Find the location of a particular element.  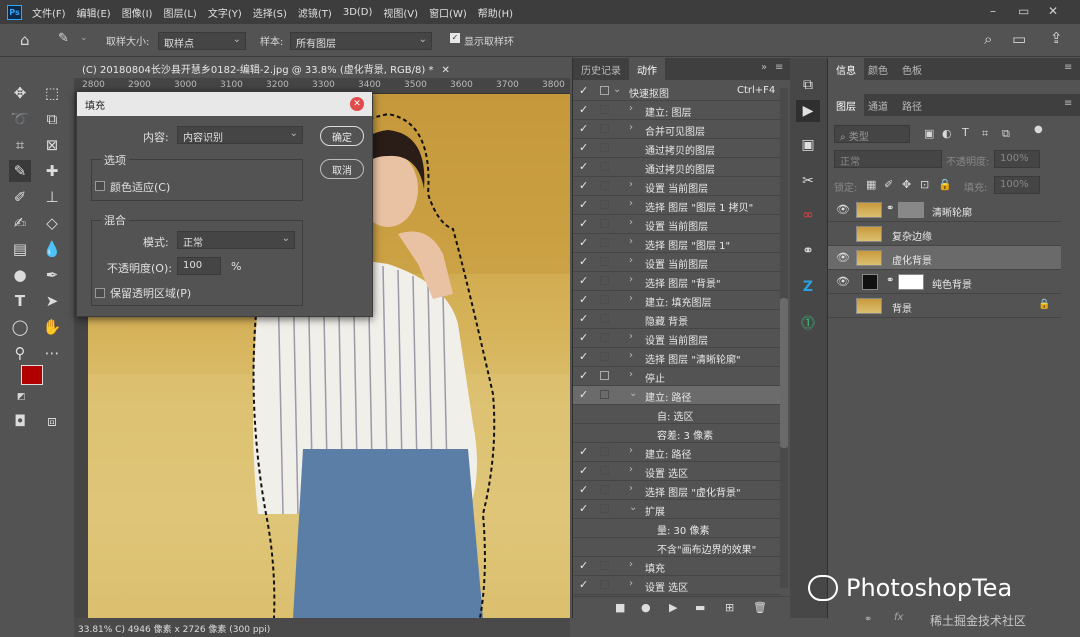

new-set-icon: ▬ is located at coordinates (700, 607).